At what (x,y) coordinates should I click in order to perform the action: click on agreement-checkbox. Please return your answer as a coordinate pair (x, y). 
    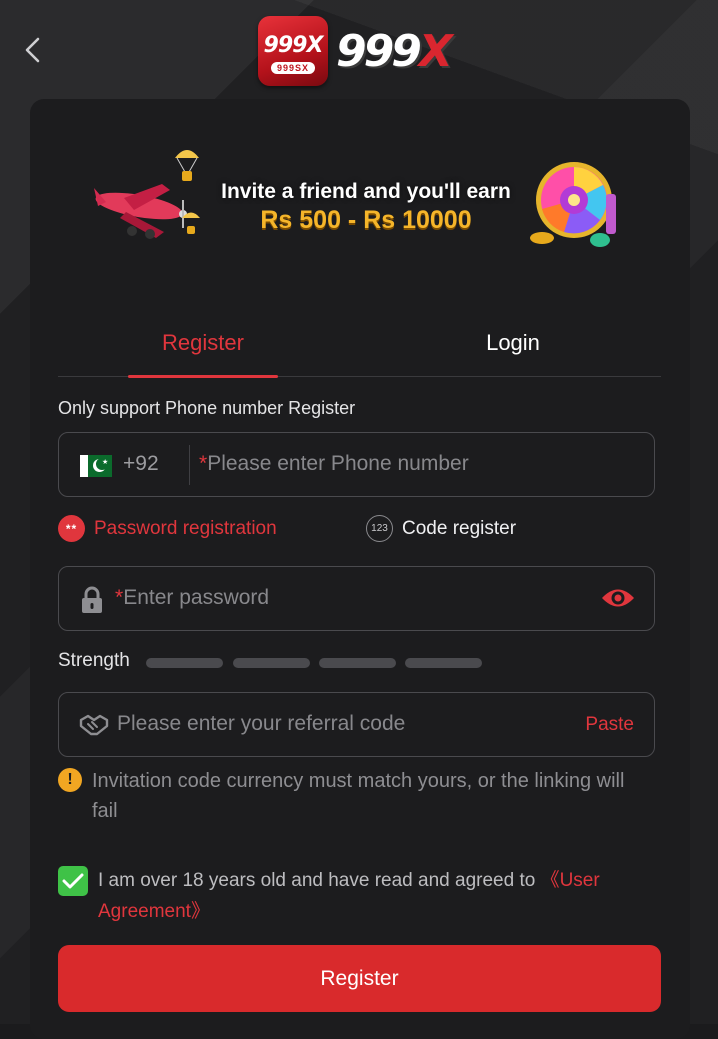
    Looking at the image, I should click on (73, 881).